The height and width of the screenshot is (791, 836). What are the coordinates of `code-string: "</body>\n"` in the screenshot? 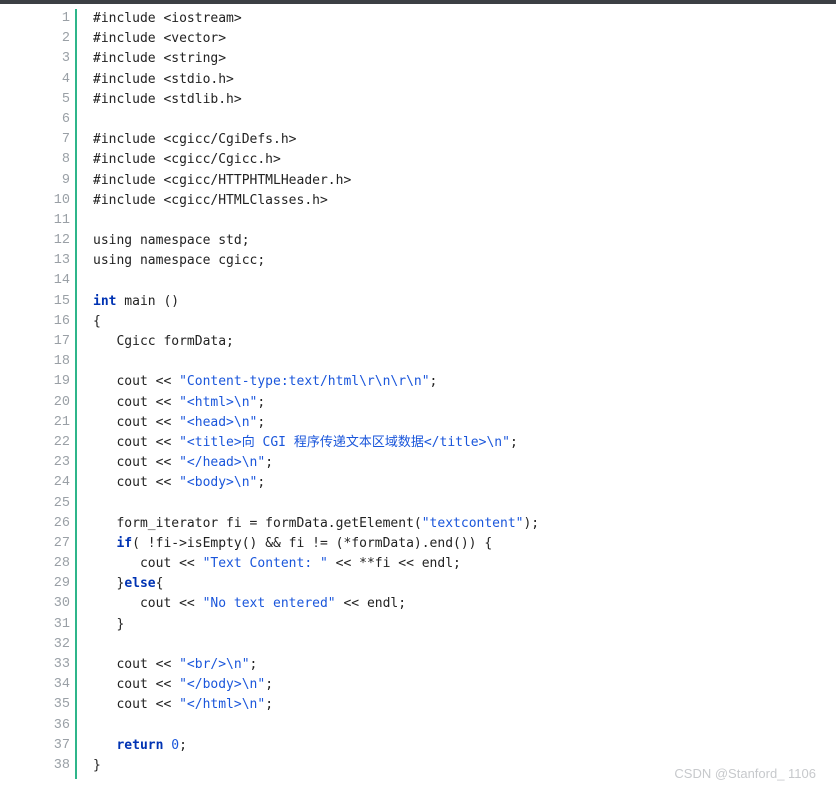 It's located at (222, 685).